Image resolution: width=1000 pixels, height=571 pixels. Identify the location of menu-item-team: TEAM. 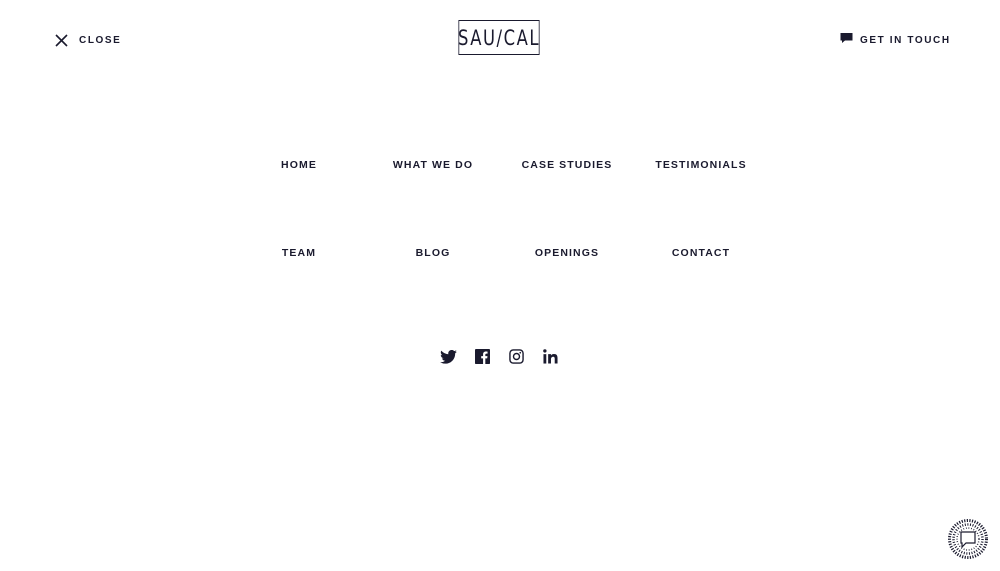
(299, 253).